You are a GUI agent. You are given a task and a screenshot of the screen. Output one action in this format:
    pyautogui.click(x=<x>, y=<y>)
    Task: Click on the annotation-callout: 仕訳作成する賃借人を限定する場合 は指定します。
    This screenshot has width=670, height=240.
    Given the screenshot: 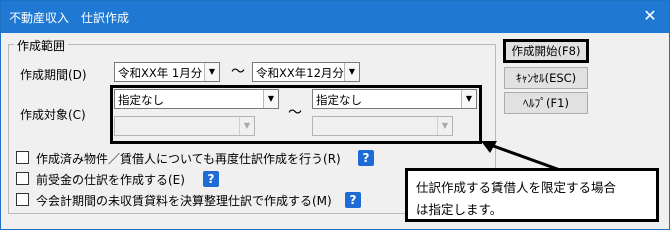 What is the action you would take?
    pyautogui.click(x=532, y=195)
    